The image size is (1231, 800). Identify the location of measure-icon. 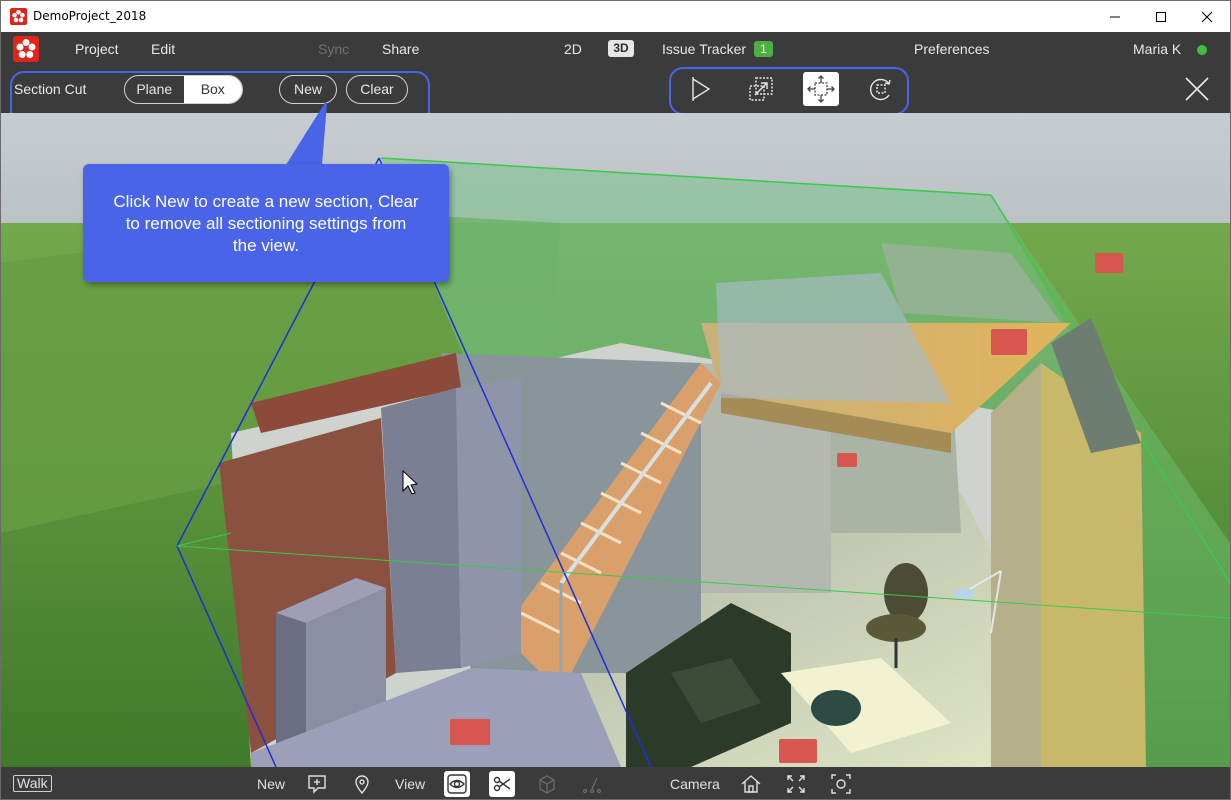
(592, 784).